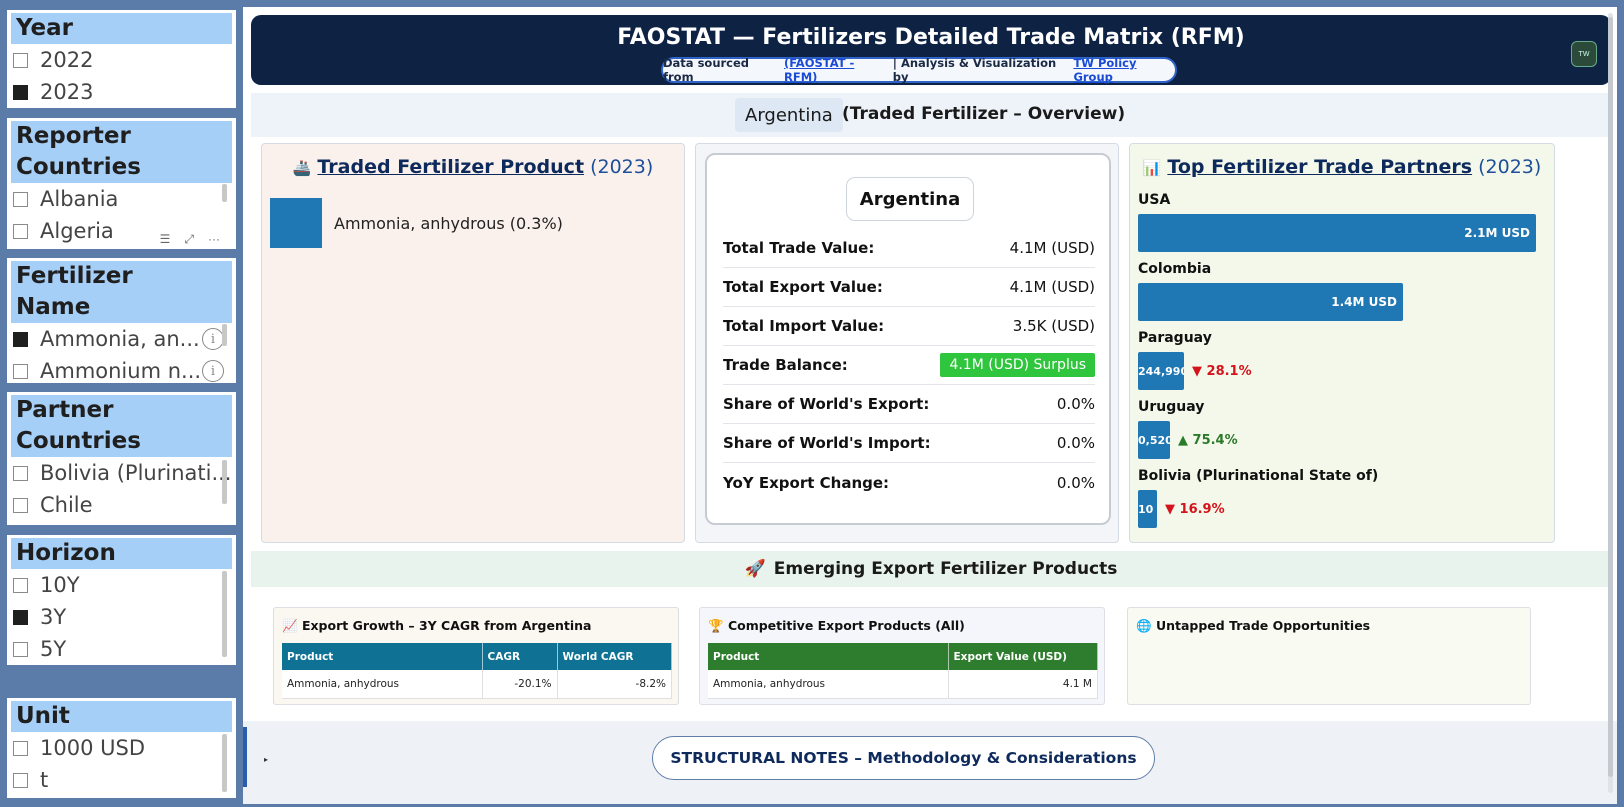 Image resolution: width=1624 pixels, height=807 pixels. Describe the element at coordinates (121, 292) in the screenshot. I see `fertilizer-slicer-title: Fertilizer Name` at that location.